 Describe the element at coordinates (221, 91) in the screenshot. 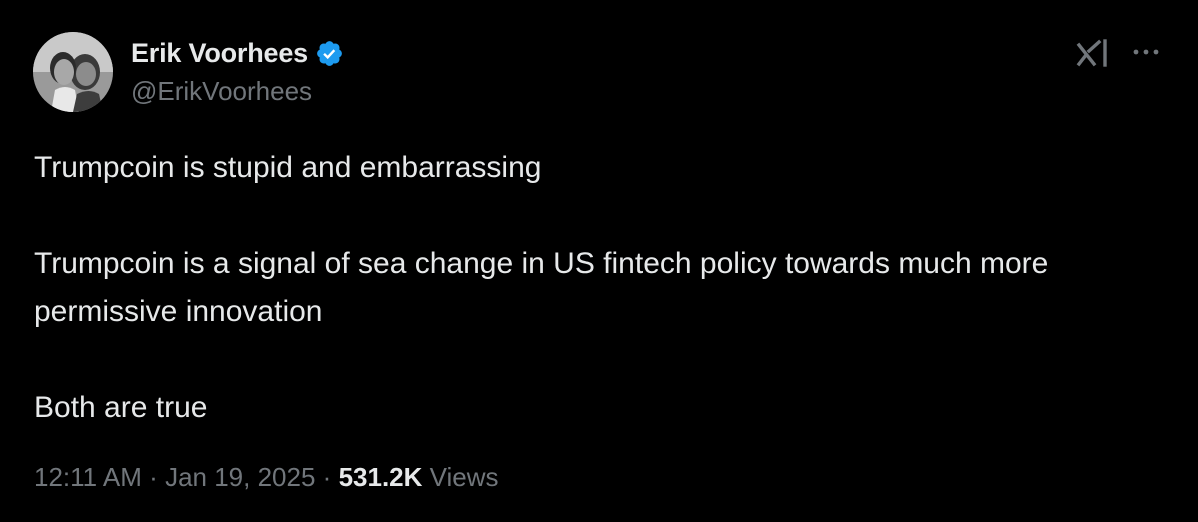

I see `author-handle: @ErikVoorhees` at that location.